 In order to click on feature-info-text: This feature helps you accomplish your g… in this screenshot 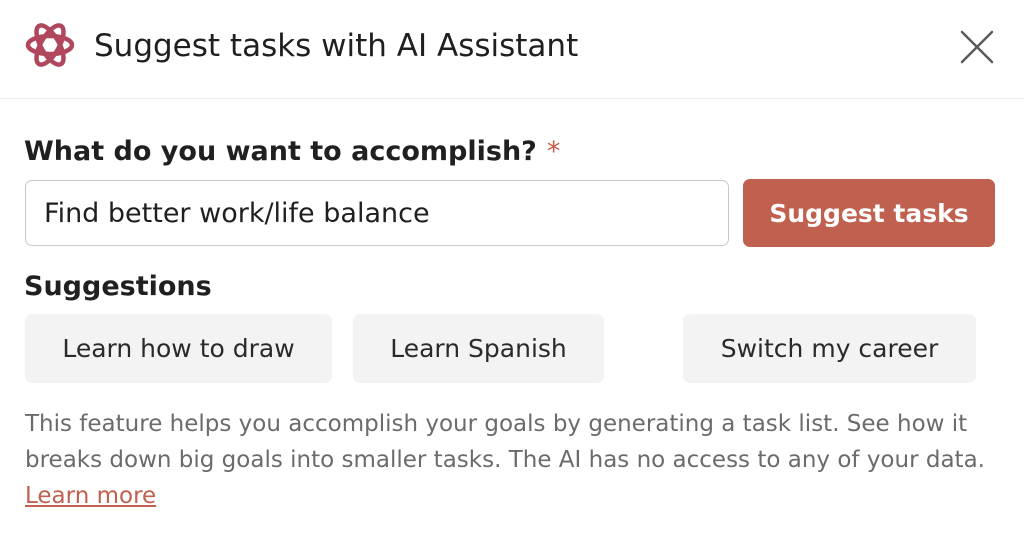, I will do `click(505, 442)`.